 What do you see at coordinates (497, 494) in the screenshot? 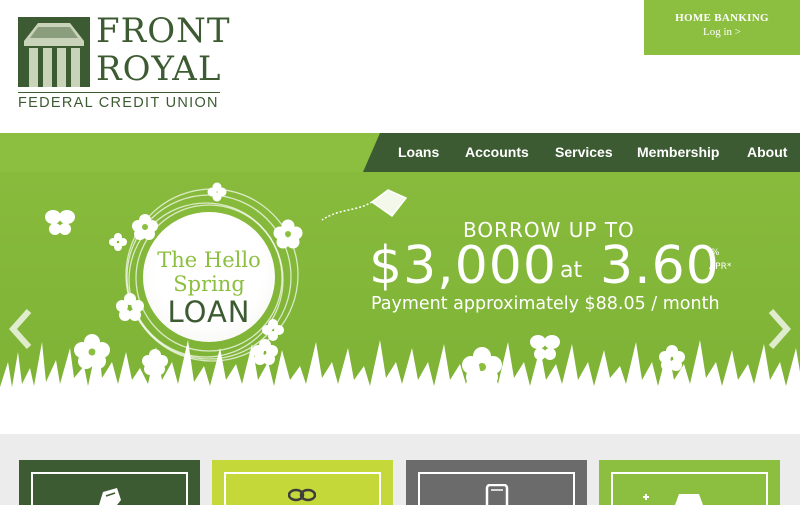
I see `mobile-phone-icon` at bounding box center [497, 494].